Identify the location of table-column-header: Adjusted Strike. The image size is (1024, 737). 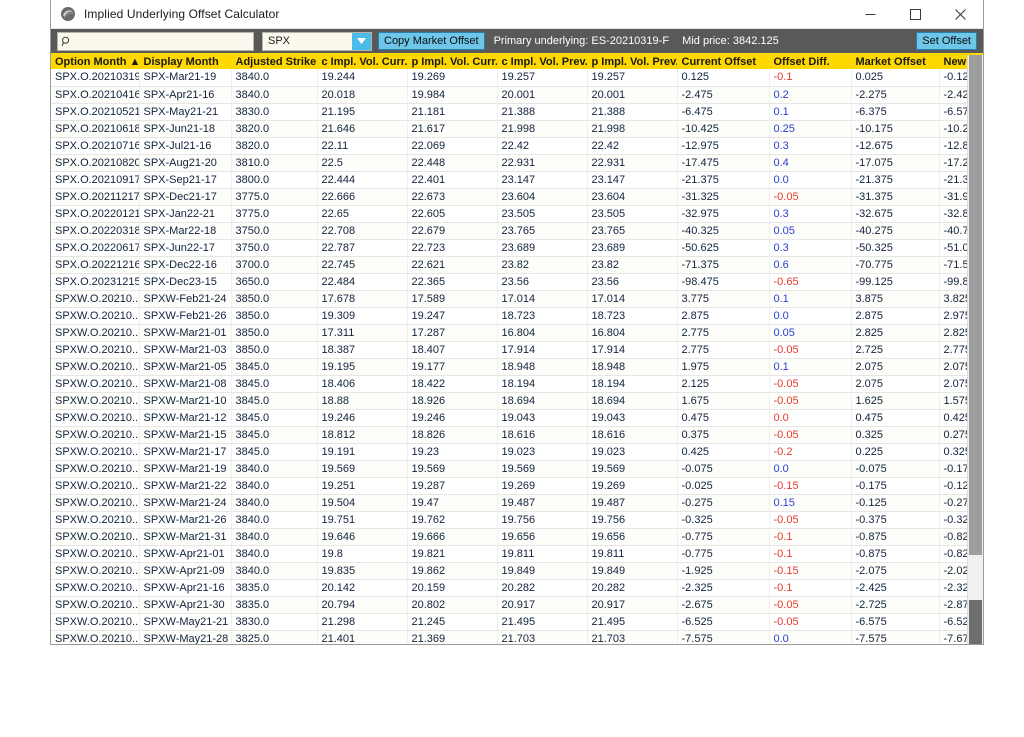
(274, 62).